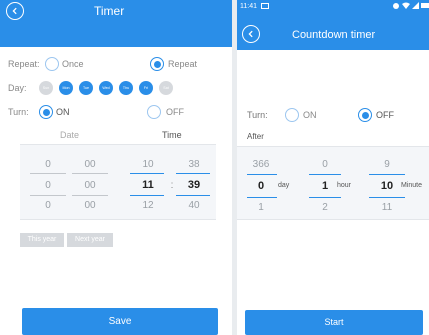 The height and width of the screenshot is (335, 429). I want to click on date-header: Date, so click(70, 135).